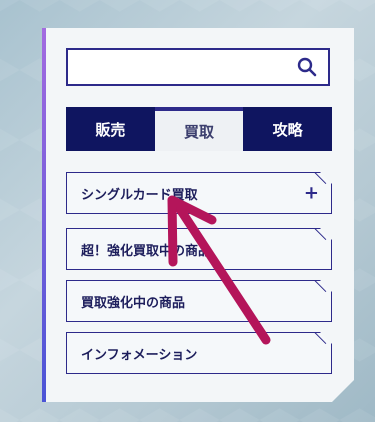 Image resolution: width=375 pixels, height=422 pixels. I want to click on menu-item-label: インフォメーション, so click(139, 355).